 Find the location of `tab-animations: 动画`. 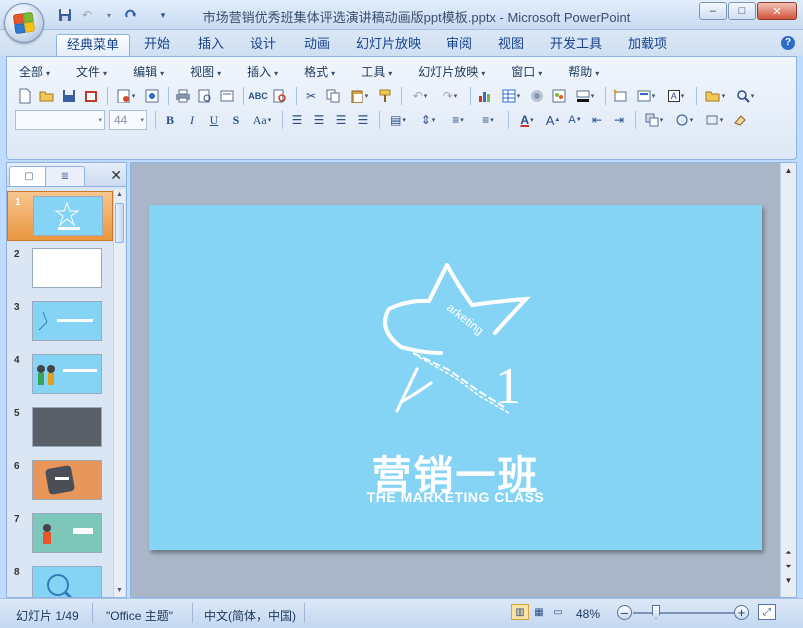

tab-animations: 动画 is located at coordinates (317, 45).